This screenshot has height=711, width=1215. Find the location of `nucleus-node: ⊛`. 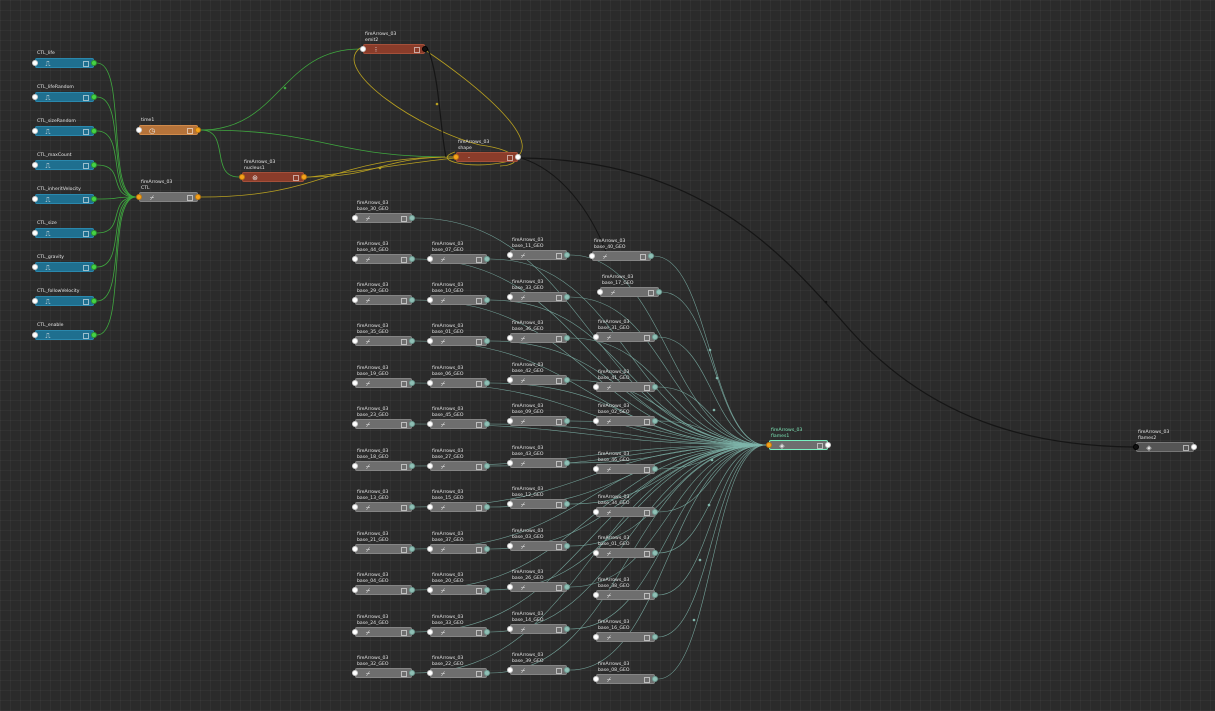

nucleus-node: ⊛ is located at coordinates (273, 177).